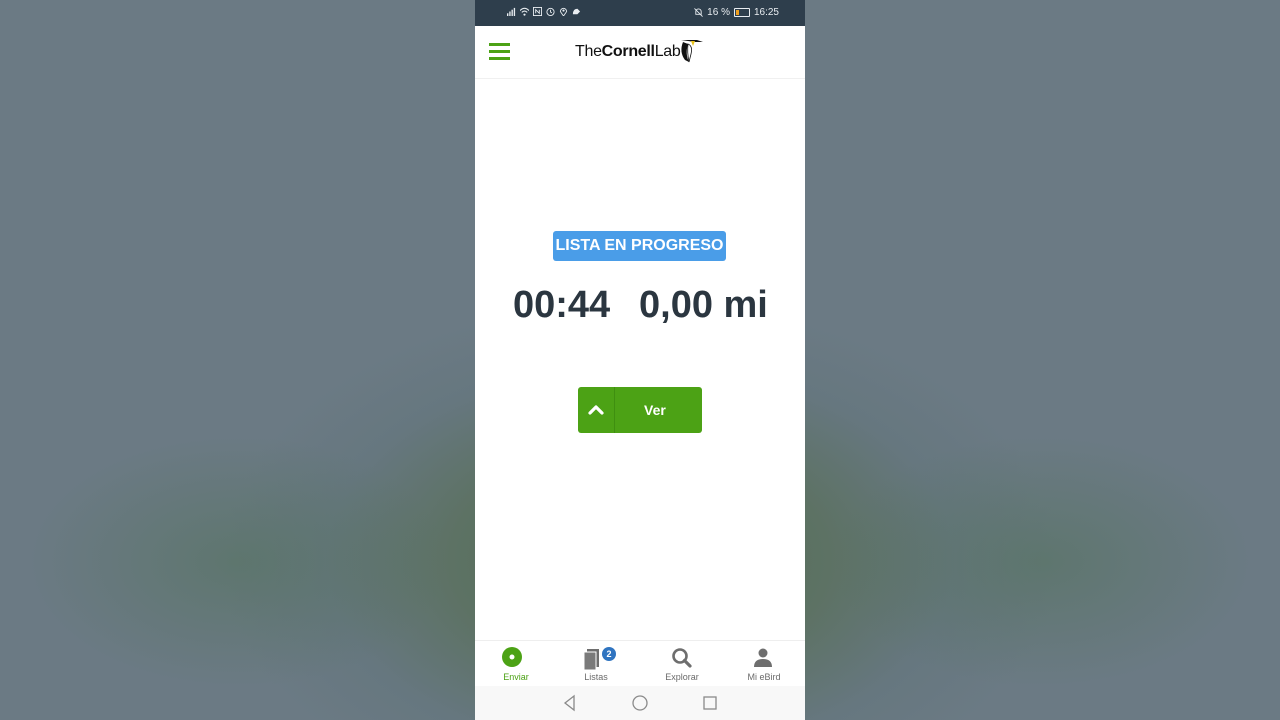  I want to click on elapsed-time: 00:44, so click(562, 305).